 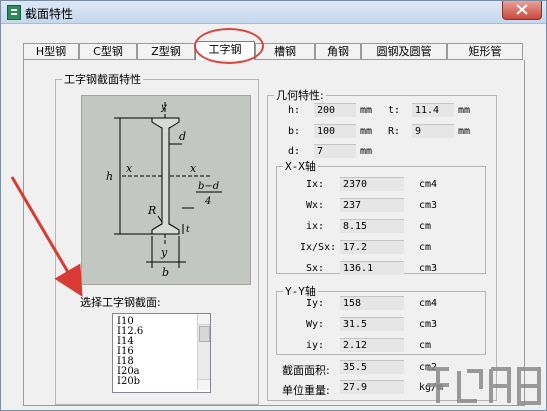 What do you see at coordinates (372, 324) in the screenshot?
I see `wy-value: 31.5` at bounding box center [372, 324].